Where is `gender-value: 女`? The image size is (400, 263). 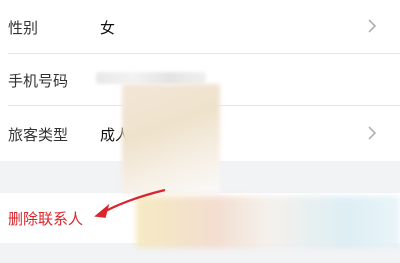
gender-value: 女 is located at coordinates (108, 28).